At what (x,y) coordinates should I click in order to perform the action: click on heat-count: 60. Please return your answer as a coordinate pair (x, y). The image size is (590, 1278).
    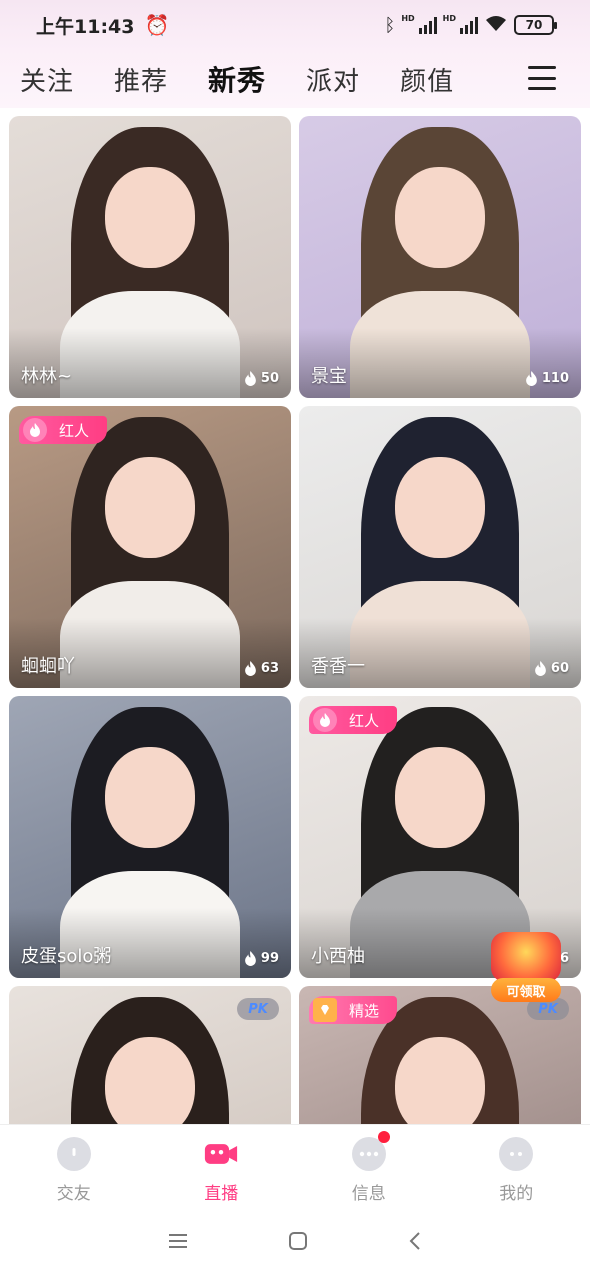
    Looking at the image, I should click on (551, 668).